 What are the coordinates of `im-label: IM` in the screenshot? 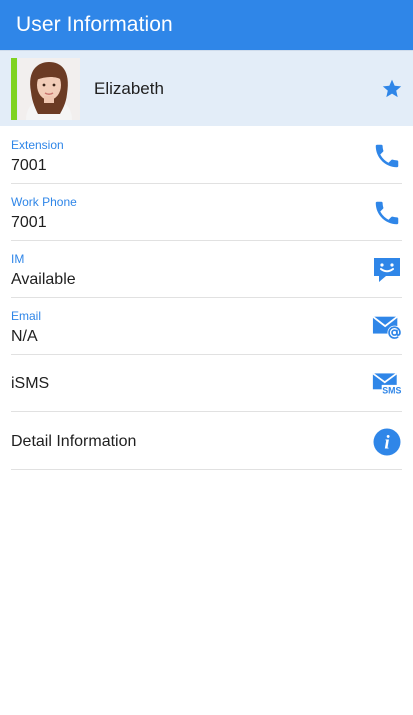 It's located at (18, 259).